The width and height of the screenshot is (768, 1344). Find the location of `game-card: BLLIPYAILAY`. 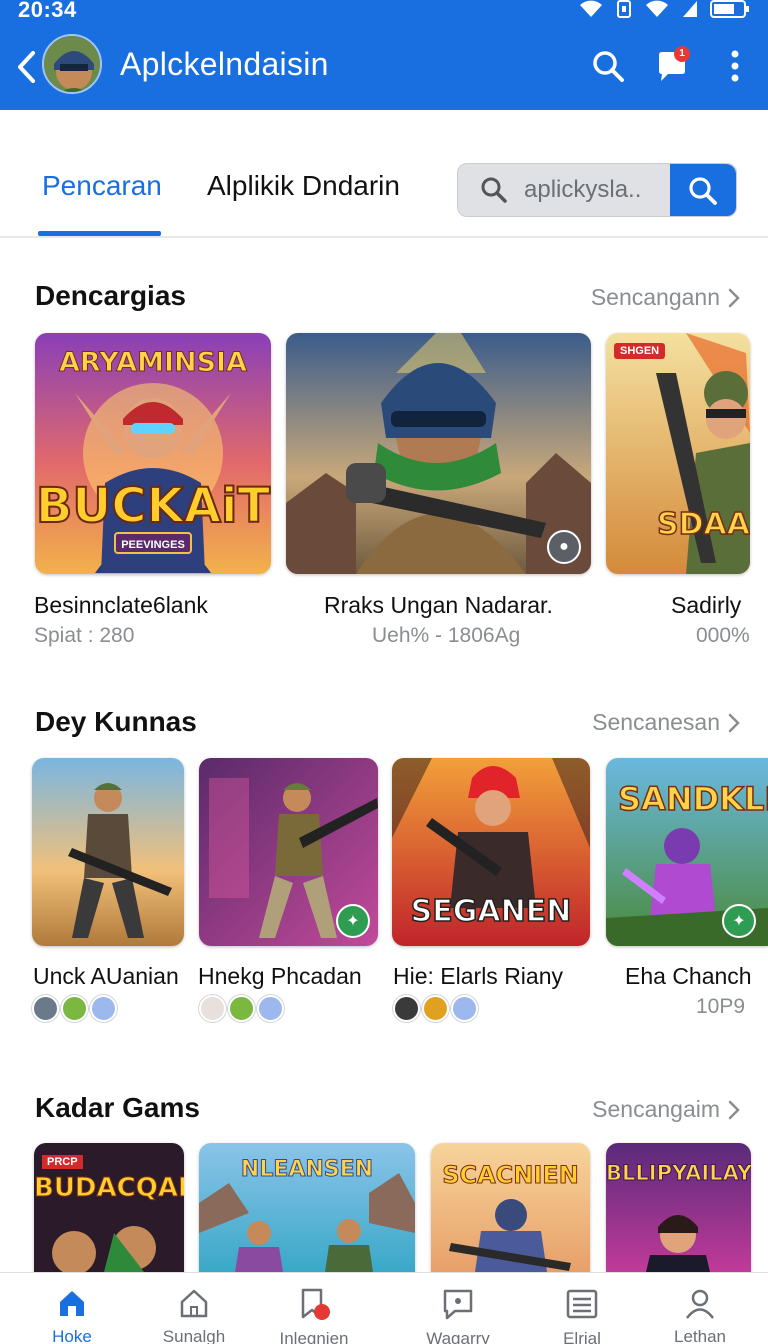

game-card: BLLIPYAILAY is located at coordinates (678, 1207).